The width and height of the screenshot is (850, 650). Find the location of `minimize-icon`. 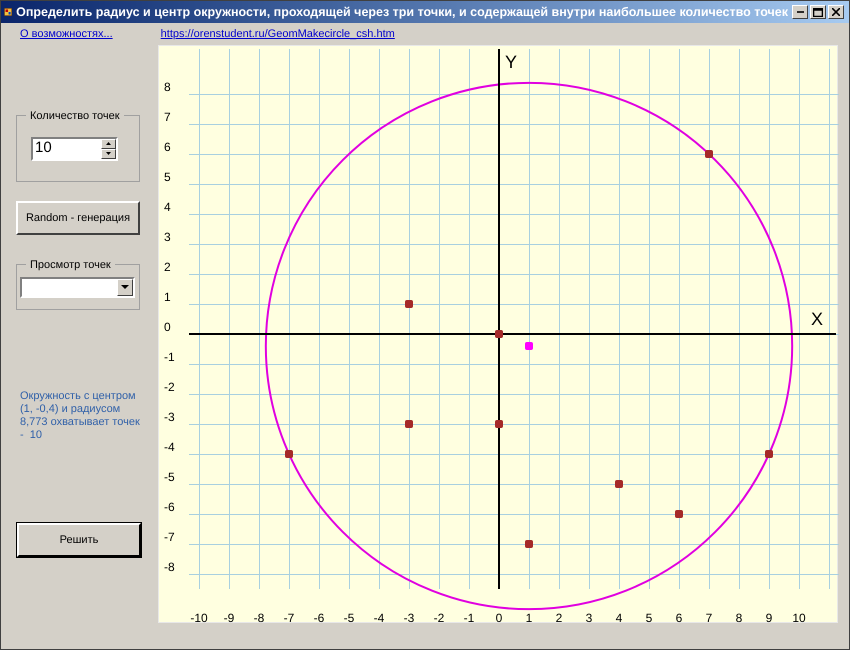

minimize-icon is located at coordinates (800, 12).